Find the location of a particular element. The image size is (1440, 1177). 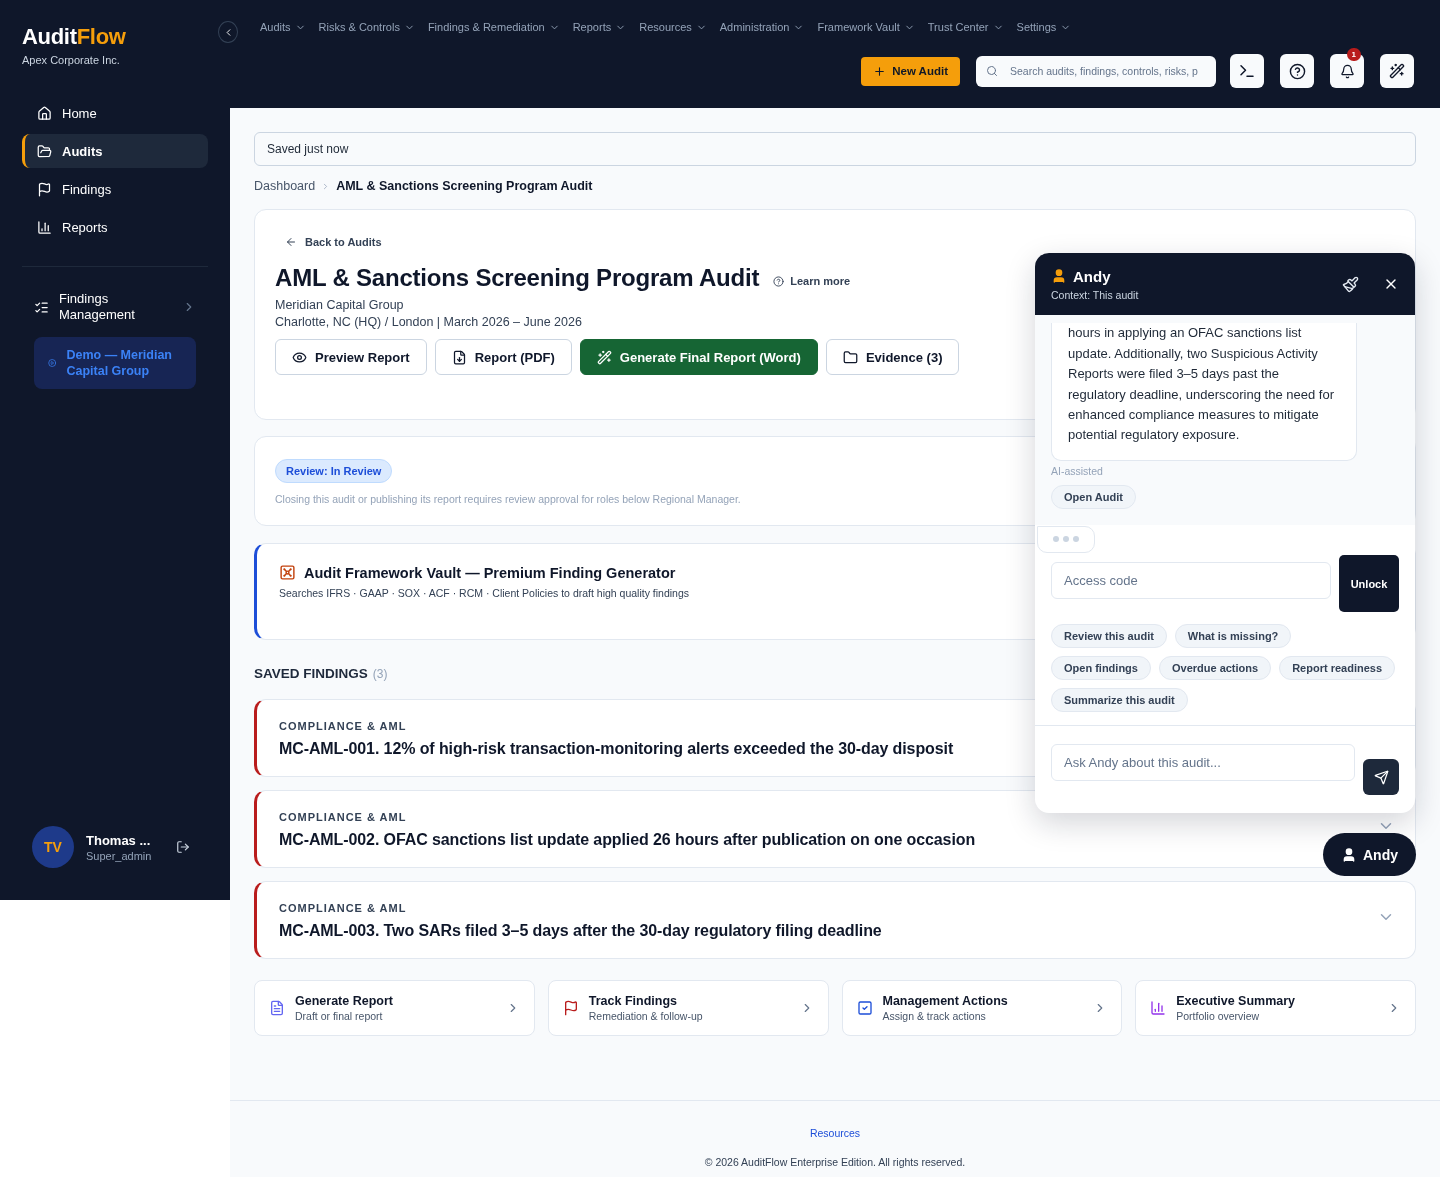

finding-title: MC-AML-003. Two SARs filed 3–5 days after the 30-day regulatory filing deadline is located at coordinates (580, 931).